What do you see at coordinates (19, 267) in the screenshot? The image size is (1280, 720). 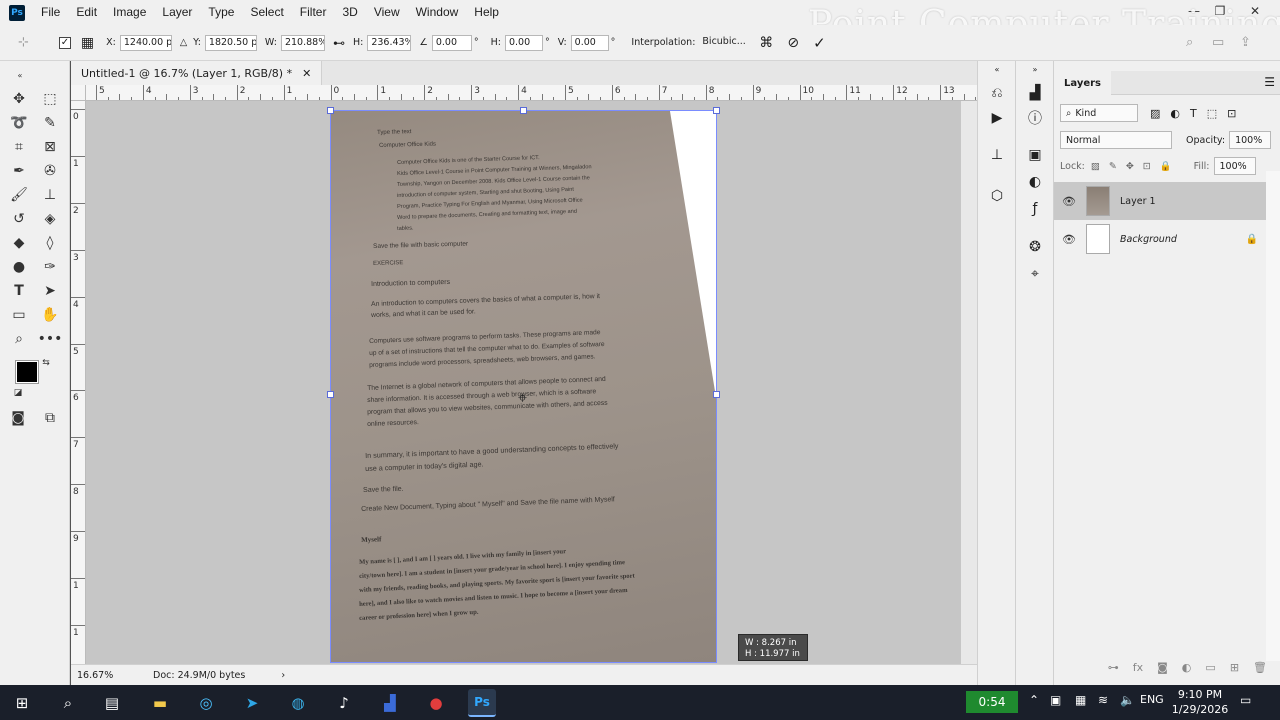 I see `dodge-tool-icon: ●` at bounding box center [19, 267].